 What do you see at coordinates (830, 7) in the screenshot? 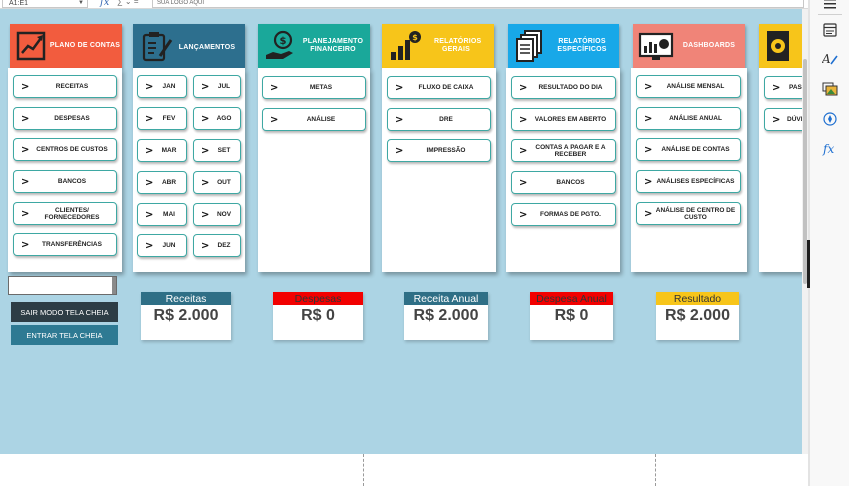
I see `hamburger-menu-icon` at bounding box center [830, 7].